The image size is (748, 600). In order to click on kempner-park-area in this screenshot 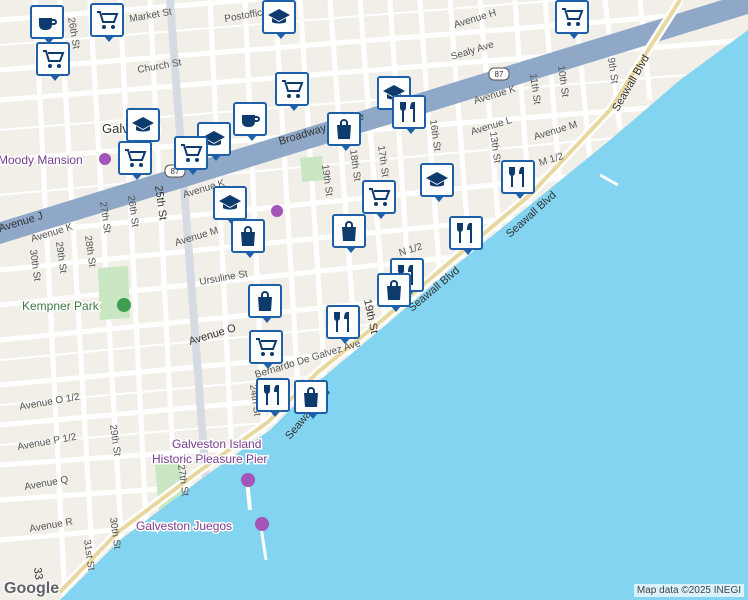, I will do `click(114, 293)`.